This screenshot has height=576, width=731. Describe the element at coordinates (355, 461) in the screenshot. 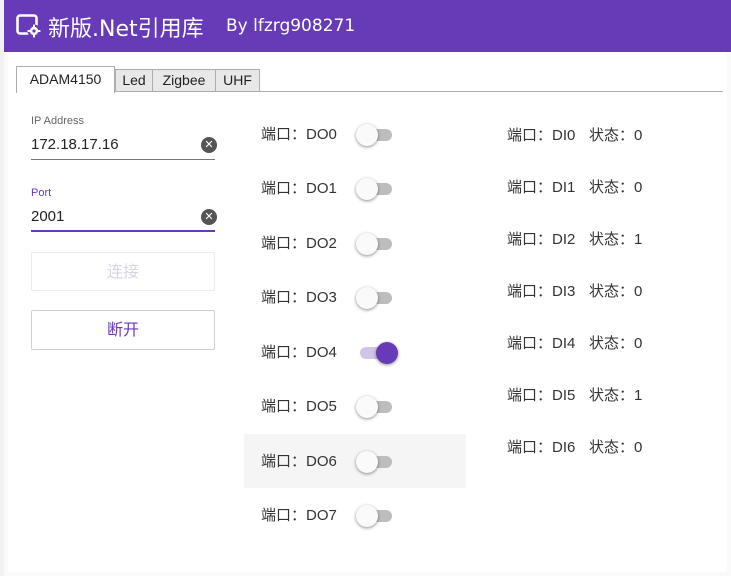

I see `output-row-do6: 端口：DO6` at that location.